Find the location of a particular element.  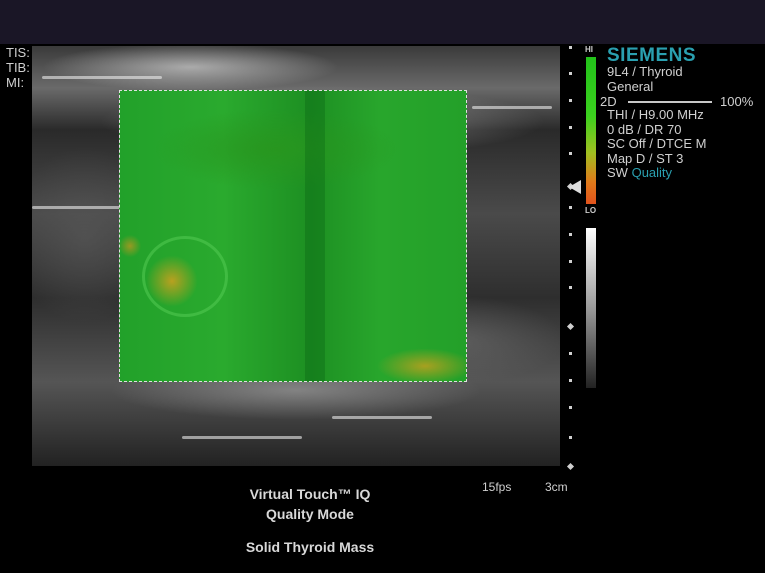

mode-divider is located at coordinates (670, 102).